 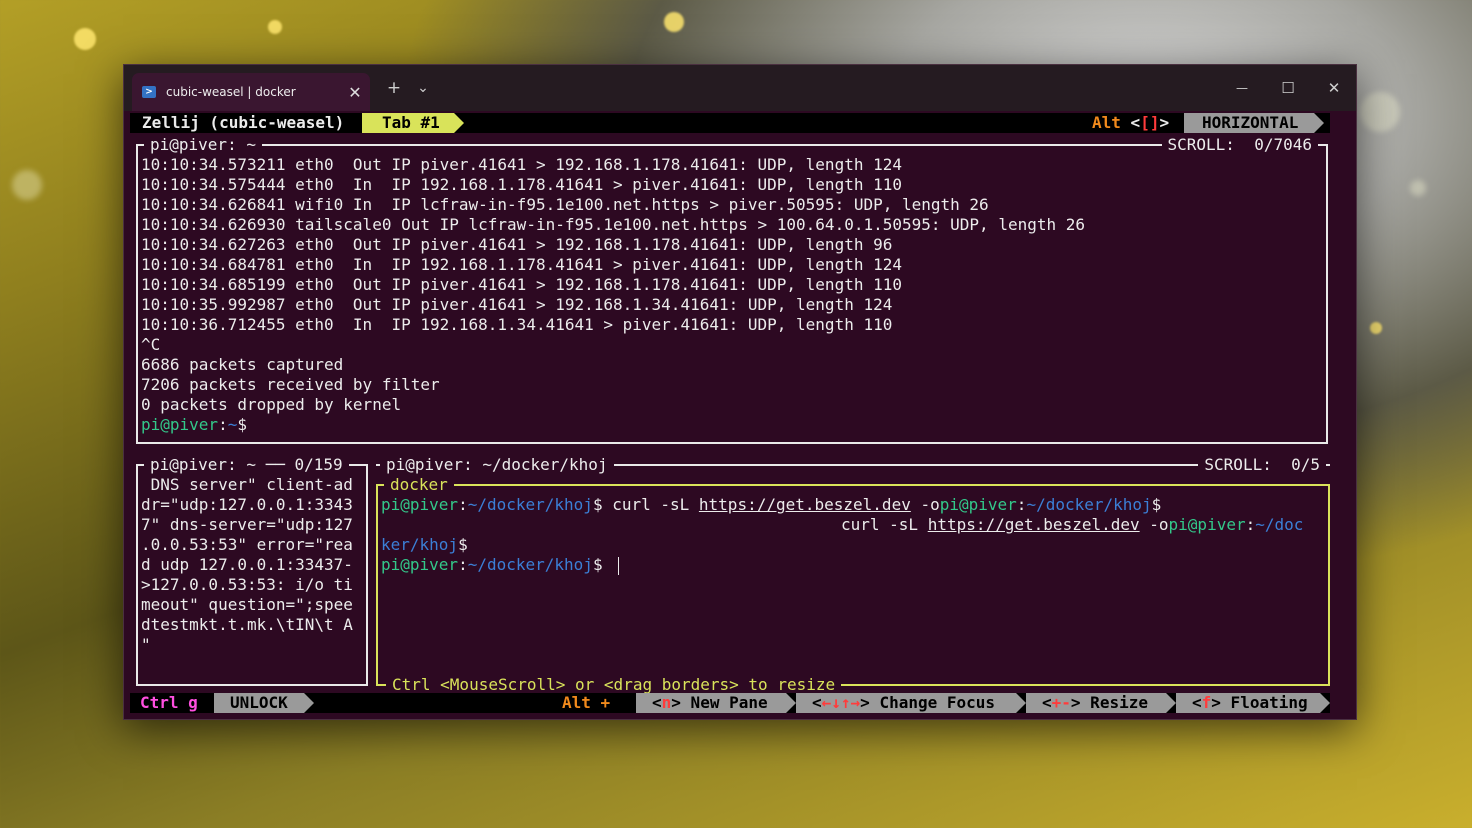 I want to click on tab-title: cubic-weasel | docker, so click(x=231, y=92).